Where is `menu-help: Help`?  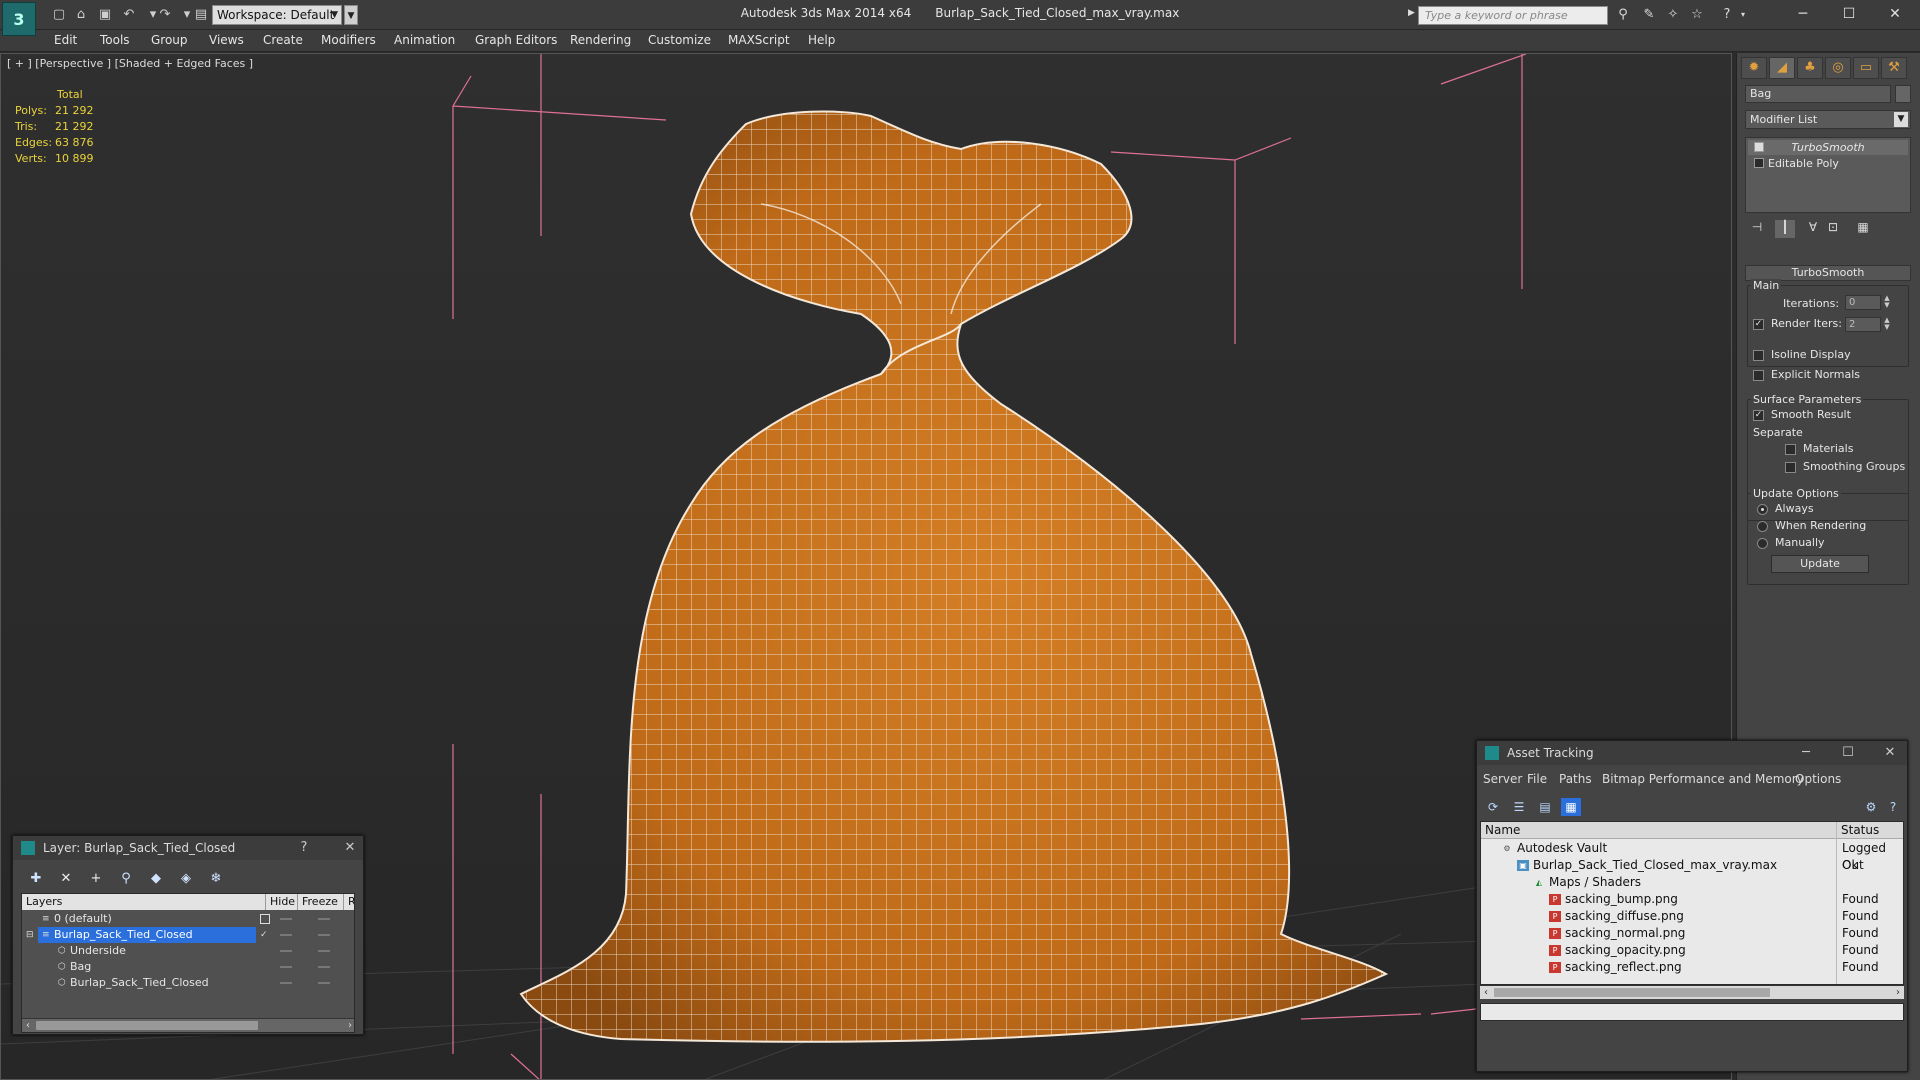
menu-help: Help is located at coordinates (821, 40).